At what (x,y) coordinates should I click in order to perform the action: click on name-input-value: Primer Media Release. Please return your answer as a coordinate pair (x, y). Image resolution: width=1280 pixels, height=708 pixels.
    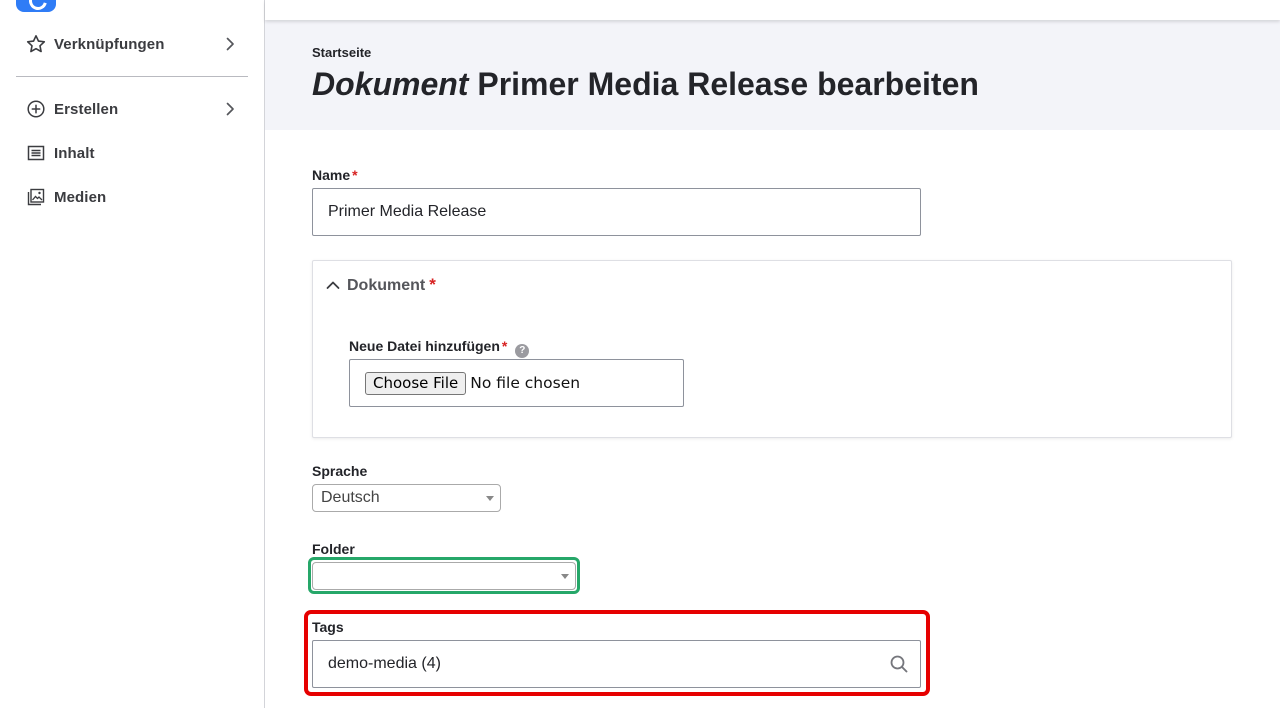
    Looking at the image, I should click on (407, 211).